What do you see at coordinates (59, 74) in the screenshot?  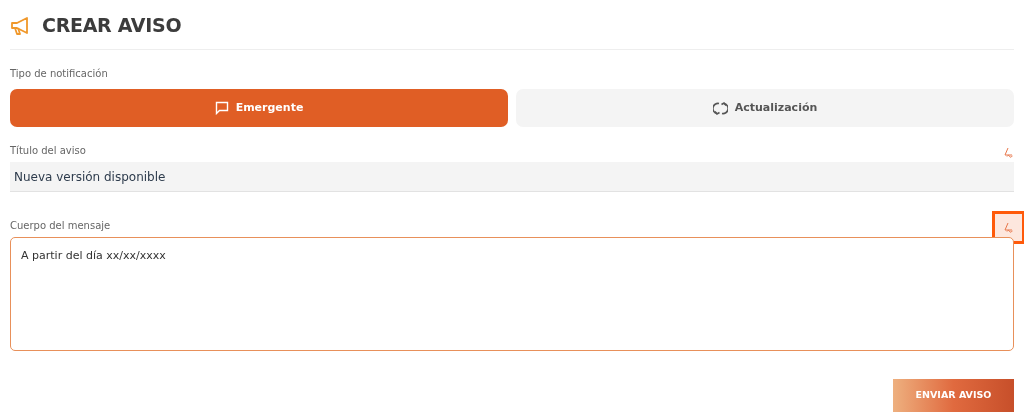 I see `field-label: Tipo de notificación` at bounding box center [59, 74].